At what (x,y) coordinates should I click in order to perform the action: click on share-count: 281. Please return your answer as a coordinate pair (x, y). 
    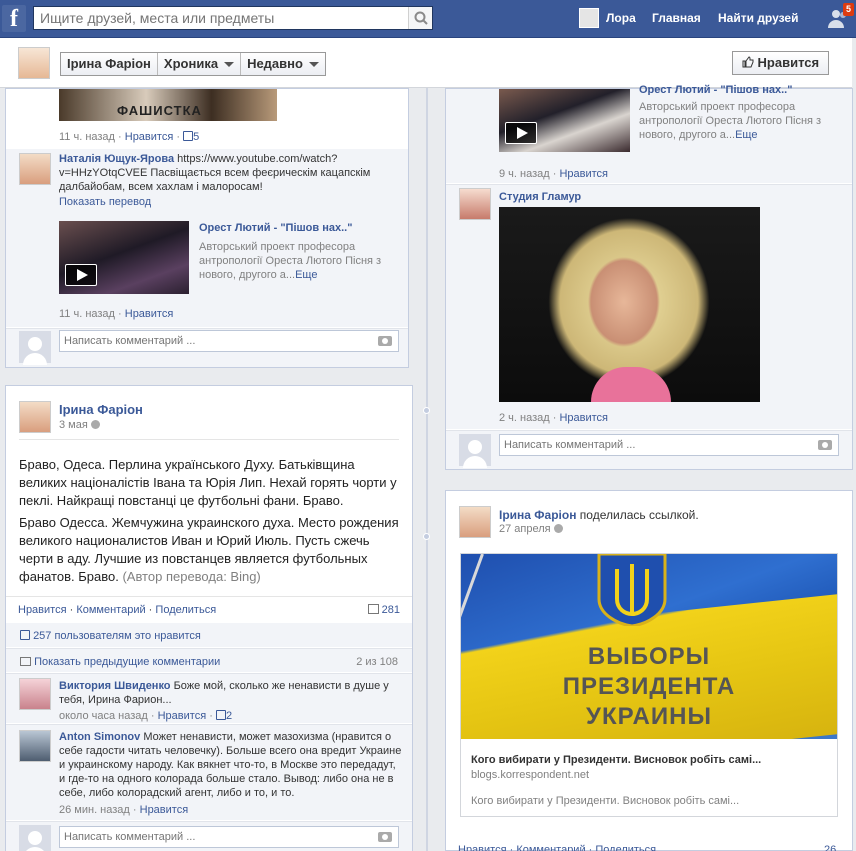
    Looking at the image, I should click on (391, 610).